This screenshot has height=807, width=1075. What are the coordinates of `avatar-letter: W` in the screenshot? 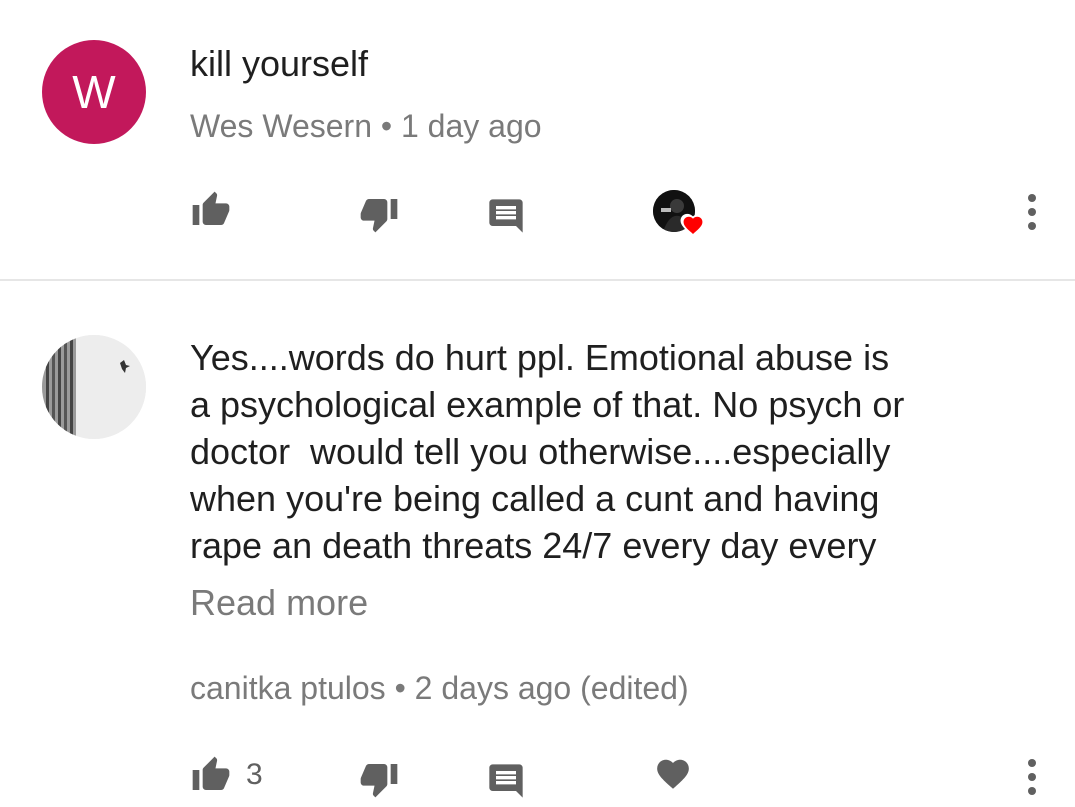 It's located at (94, 92).